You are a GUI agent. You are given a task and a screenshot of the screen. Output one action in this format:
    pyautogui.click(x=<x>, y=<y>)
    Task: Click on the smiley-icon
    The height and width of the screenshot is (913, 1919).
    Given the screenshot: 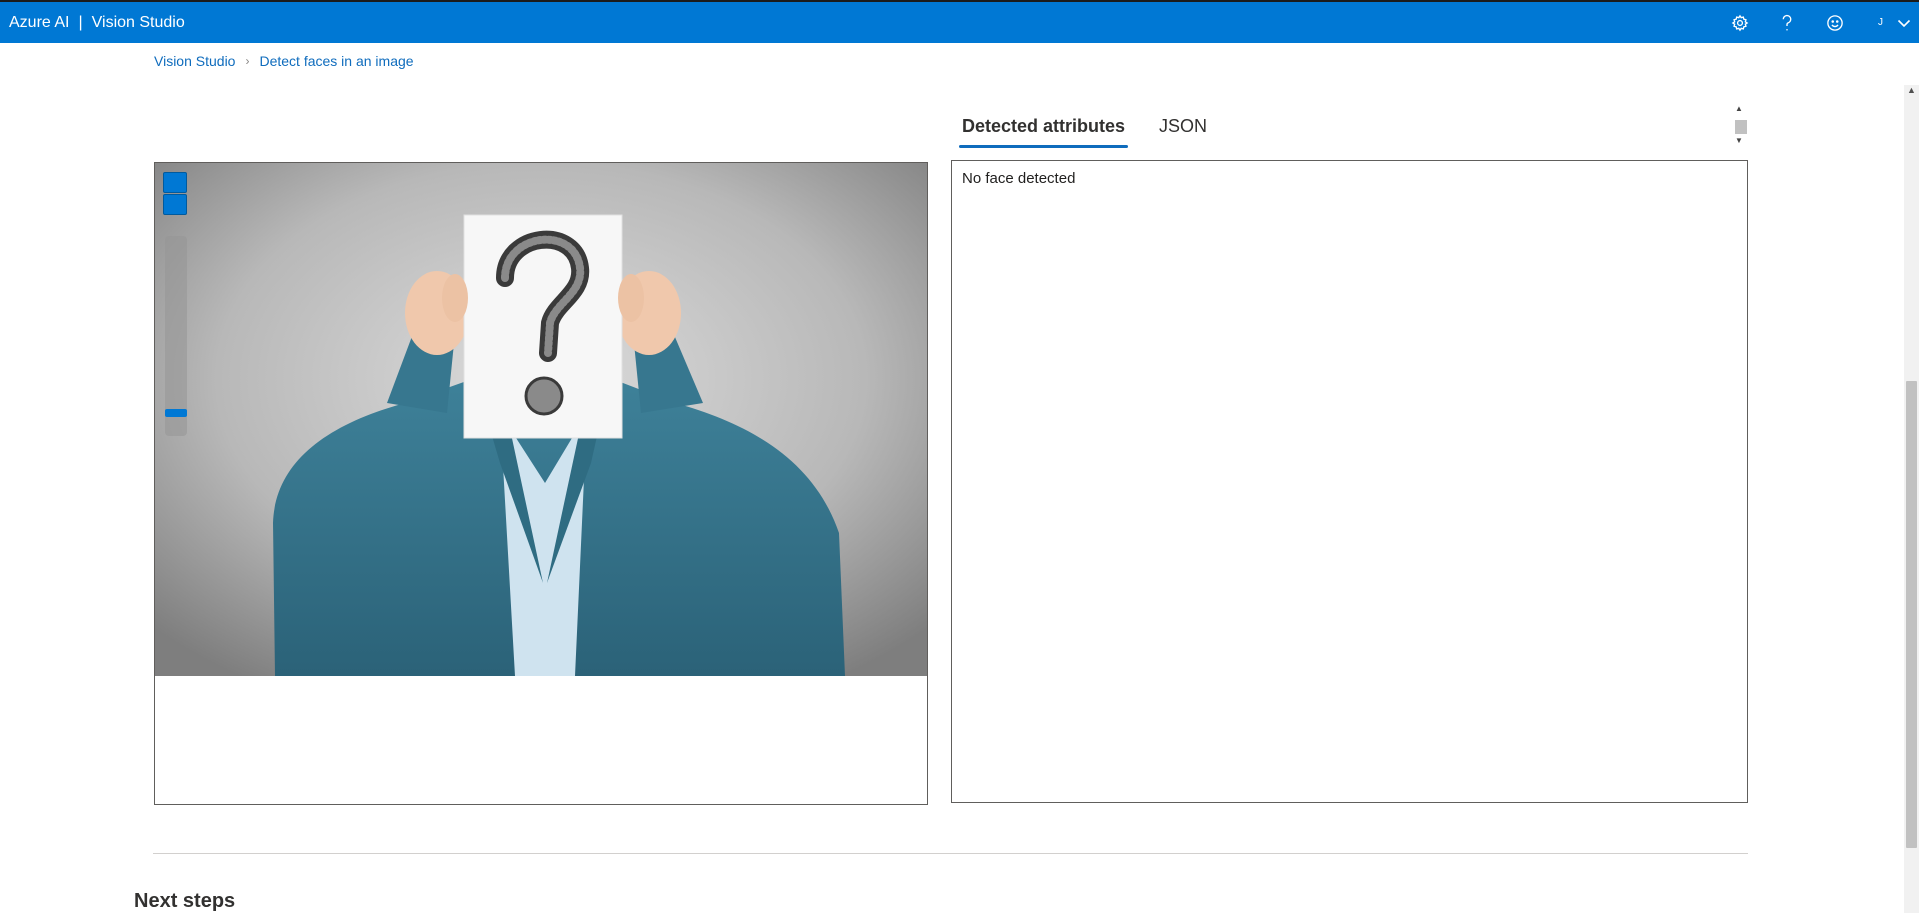 What is the action you would take?
    pyautogui.click(x=1835, y=22)
    